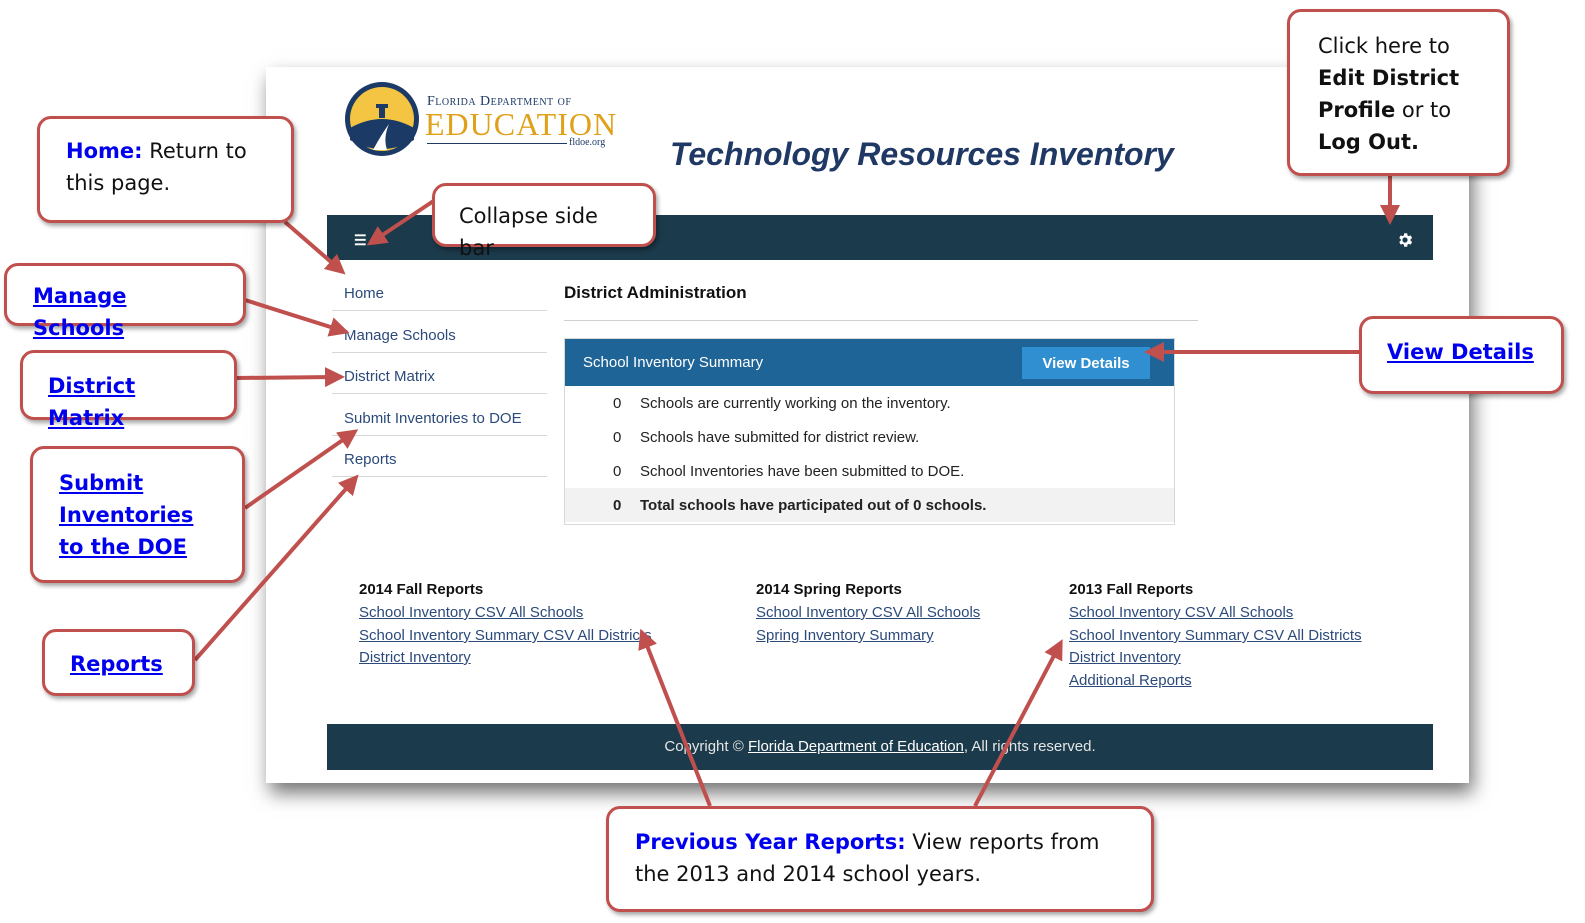 The height and width of the screenshot is (923, 1585). I want to click on callout-submit: Submit Inventories to the DOE, so click(137, 514).